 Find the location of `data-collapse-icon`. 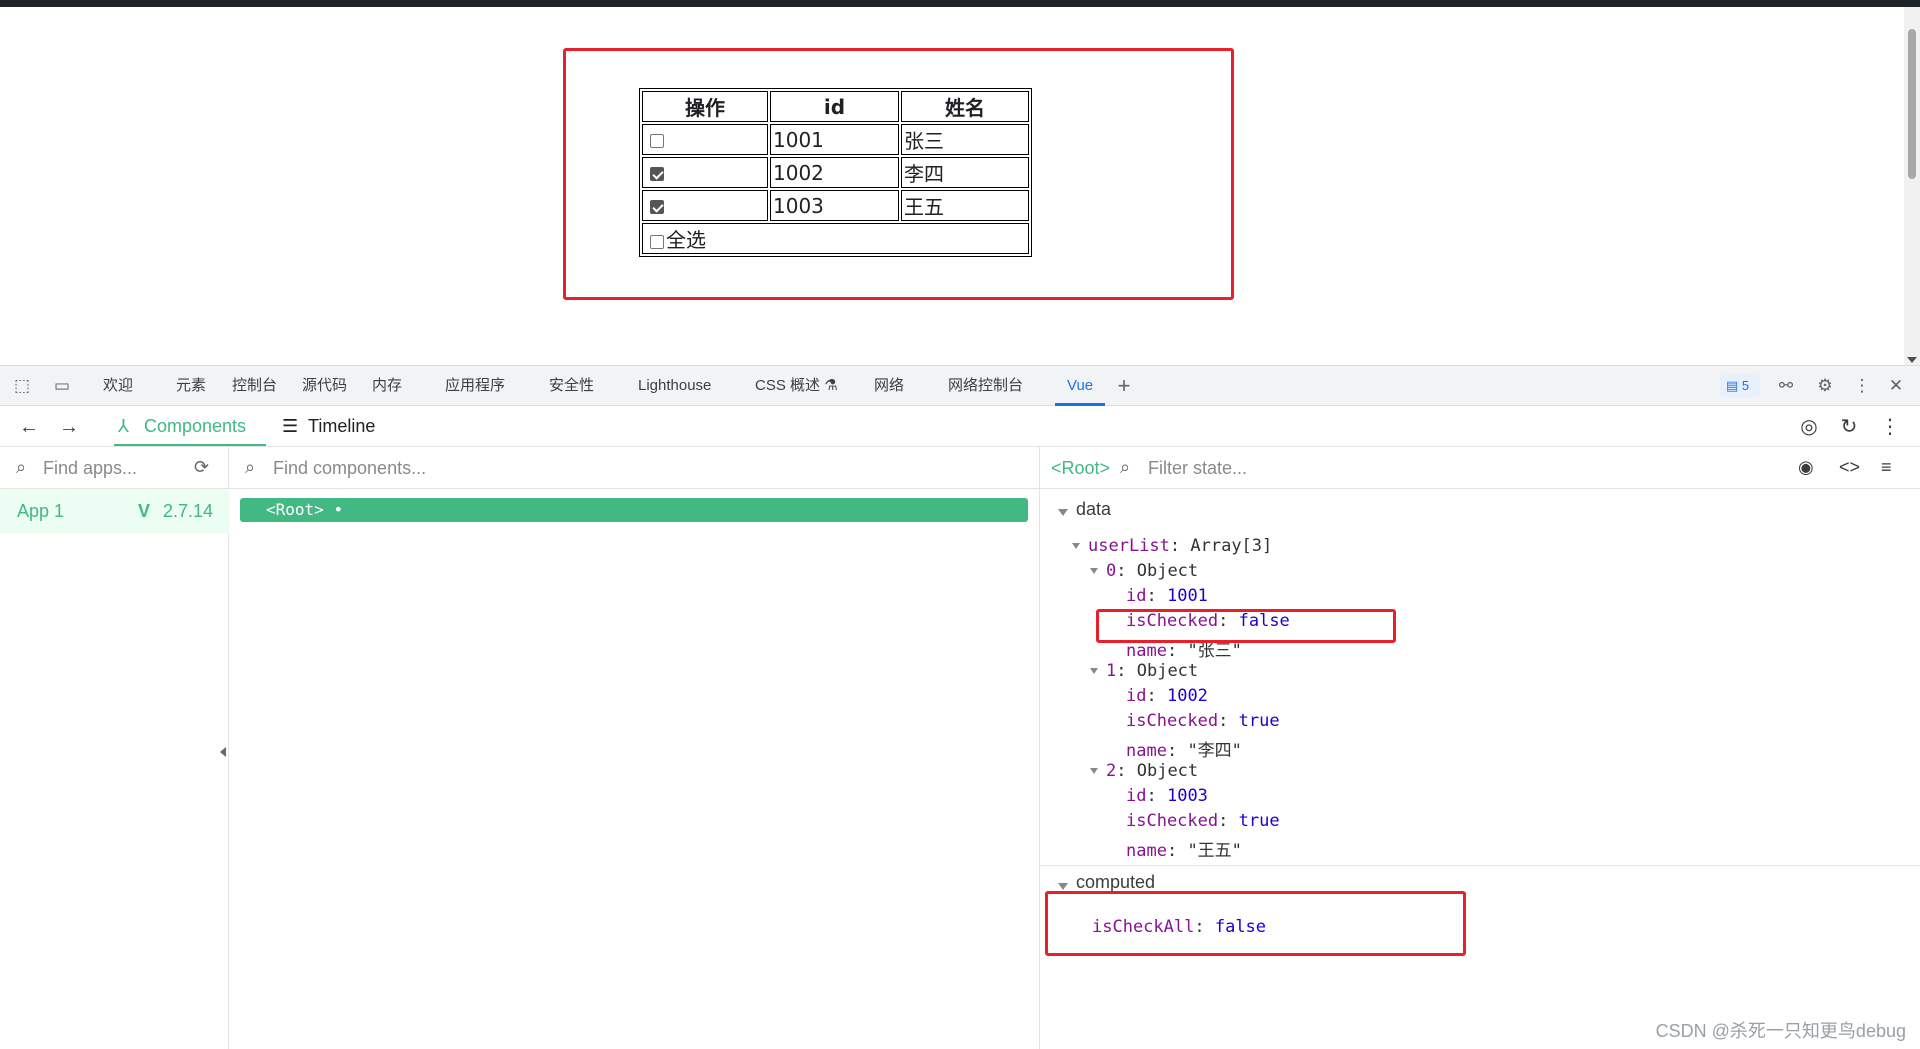

data-collapse-icon is located at coordinates (1063, 512).